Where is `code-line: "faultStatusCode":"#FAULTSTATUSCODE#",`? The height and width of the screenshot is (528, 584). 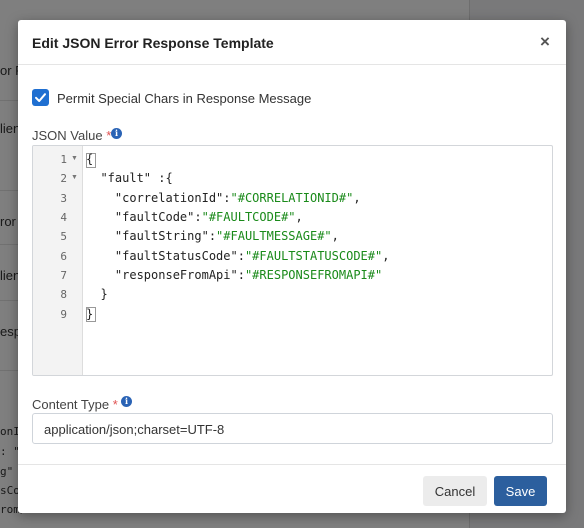 code-line: "faultStatusCode":"#FAULTSTATUSCODE#", is located at coordinates (238, 256).